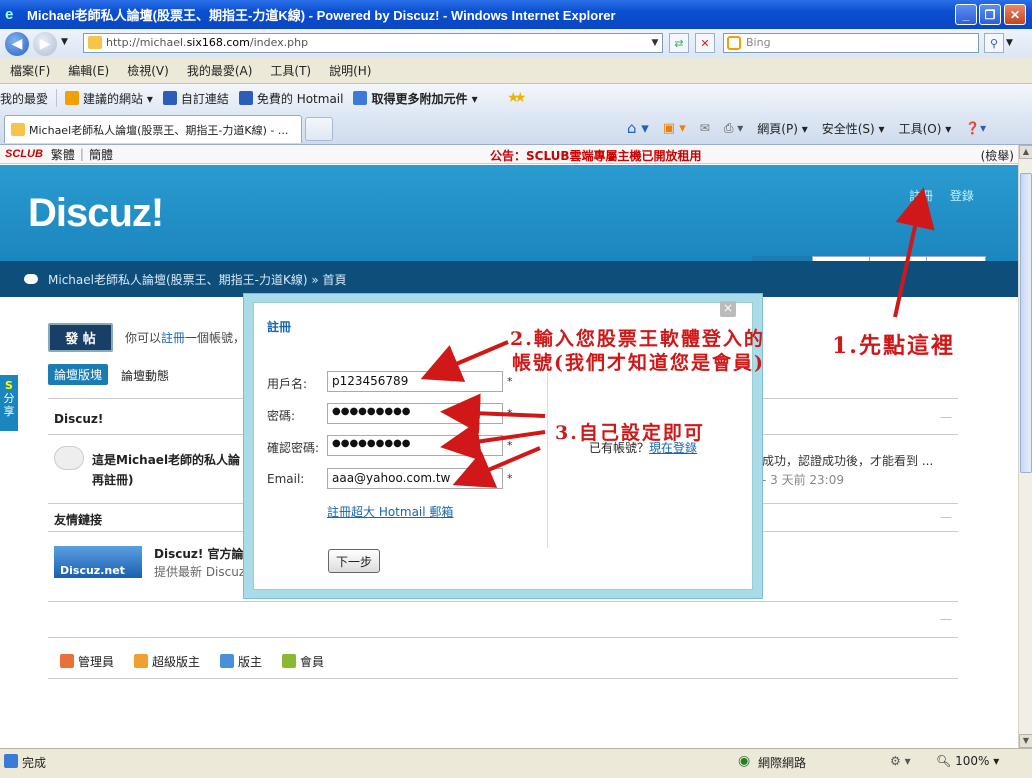 The width and height of the screenshot is (1032, 778). What do you see at coordinates (415, 413) in the screenshot?
I see `password-input: ●●●●●●●●●` at bounding box center [415, 413].